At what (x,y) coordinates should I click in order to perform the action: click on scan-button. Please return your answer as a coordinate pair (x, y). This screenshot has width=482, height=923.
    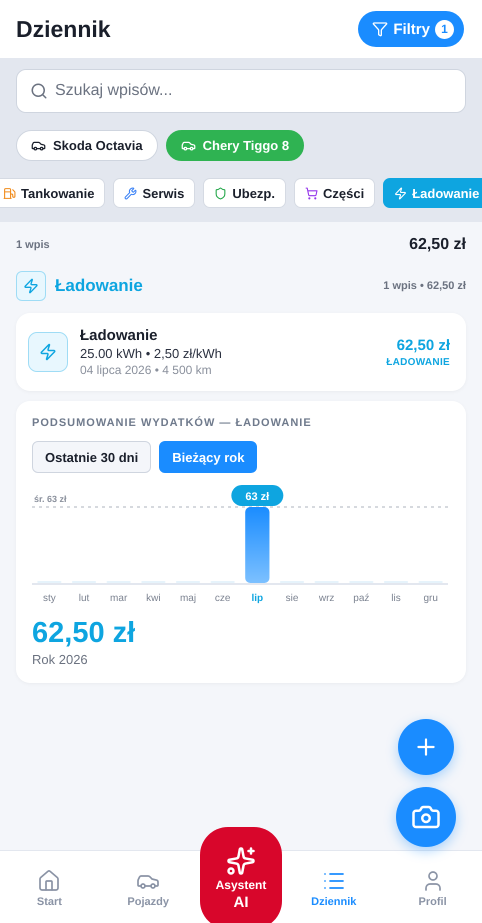
    Looking at the image, I should click on (426, 817).